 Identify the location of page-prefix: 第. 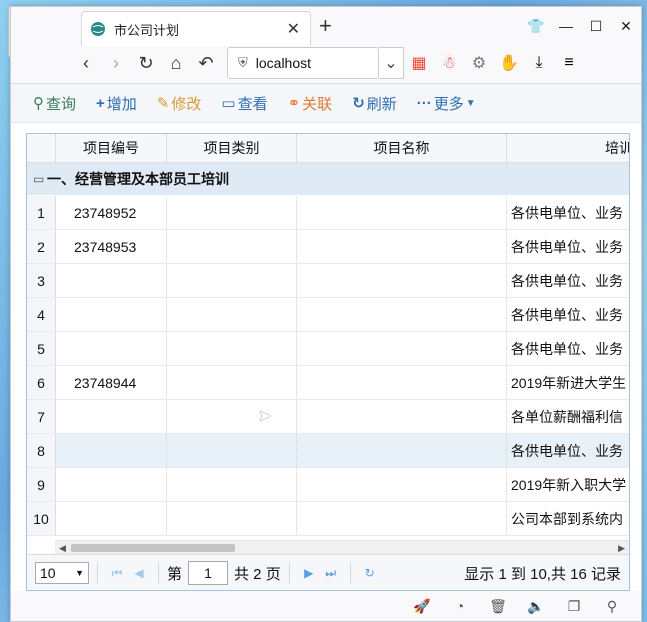
(175, 574).